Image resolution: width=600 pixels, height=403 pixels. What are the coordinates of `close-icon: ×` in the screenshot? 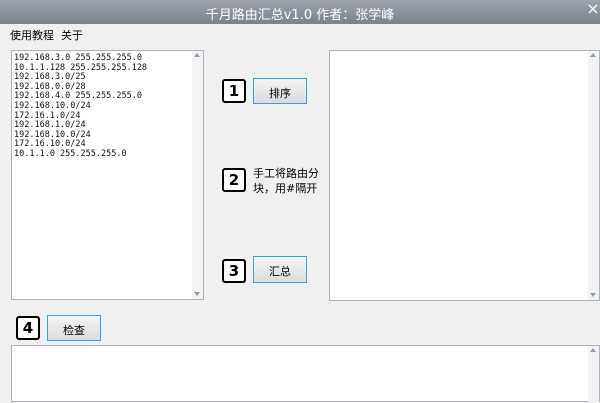 It's located at (593, 9).